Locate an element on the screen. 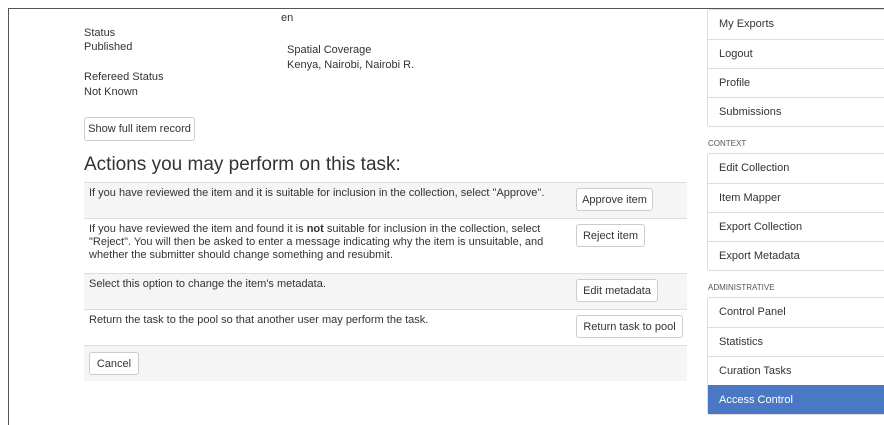 Image resolution: width=884 pixels, height=425 pixels. sidebar-item-statistics: Statistics is located at coordinates (796, 341).